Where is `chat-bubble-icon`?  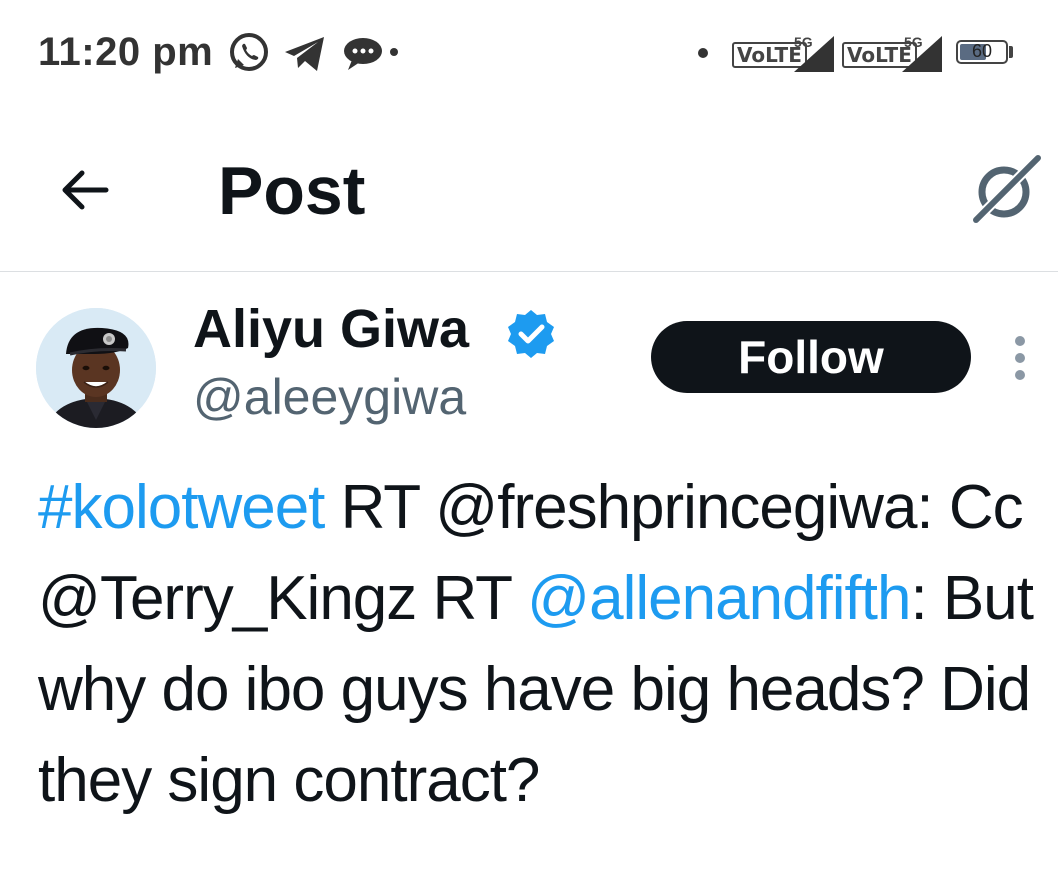
chat-bubble-icon is located at coordinates (363, 54).